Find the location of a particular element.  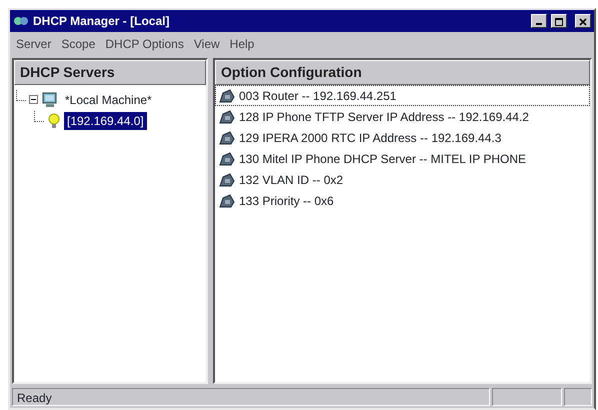

option-row: 133 Priority -- 0x6 is located at coordinates (402, 200).